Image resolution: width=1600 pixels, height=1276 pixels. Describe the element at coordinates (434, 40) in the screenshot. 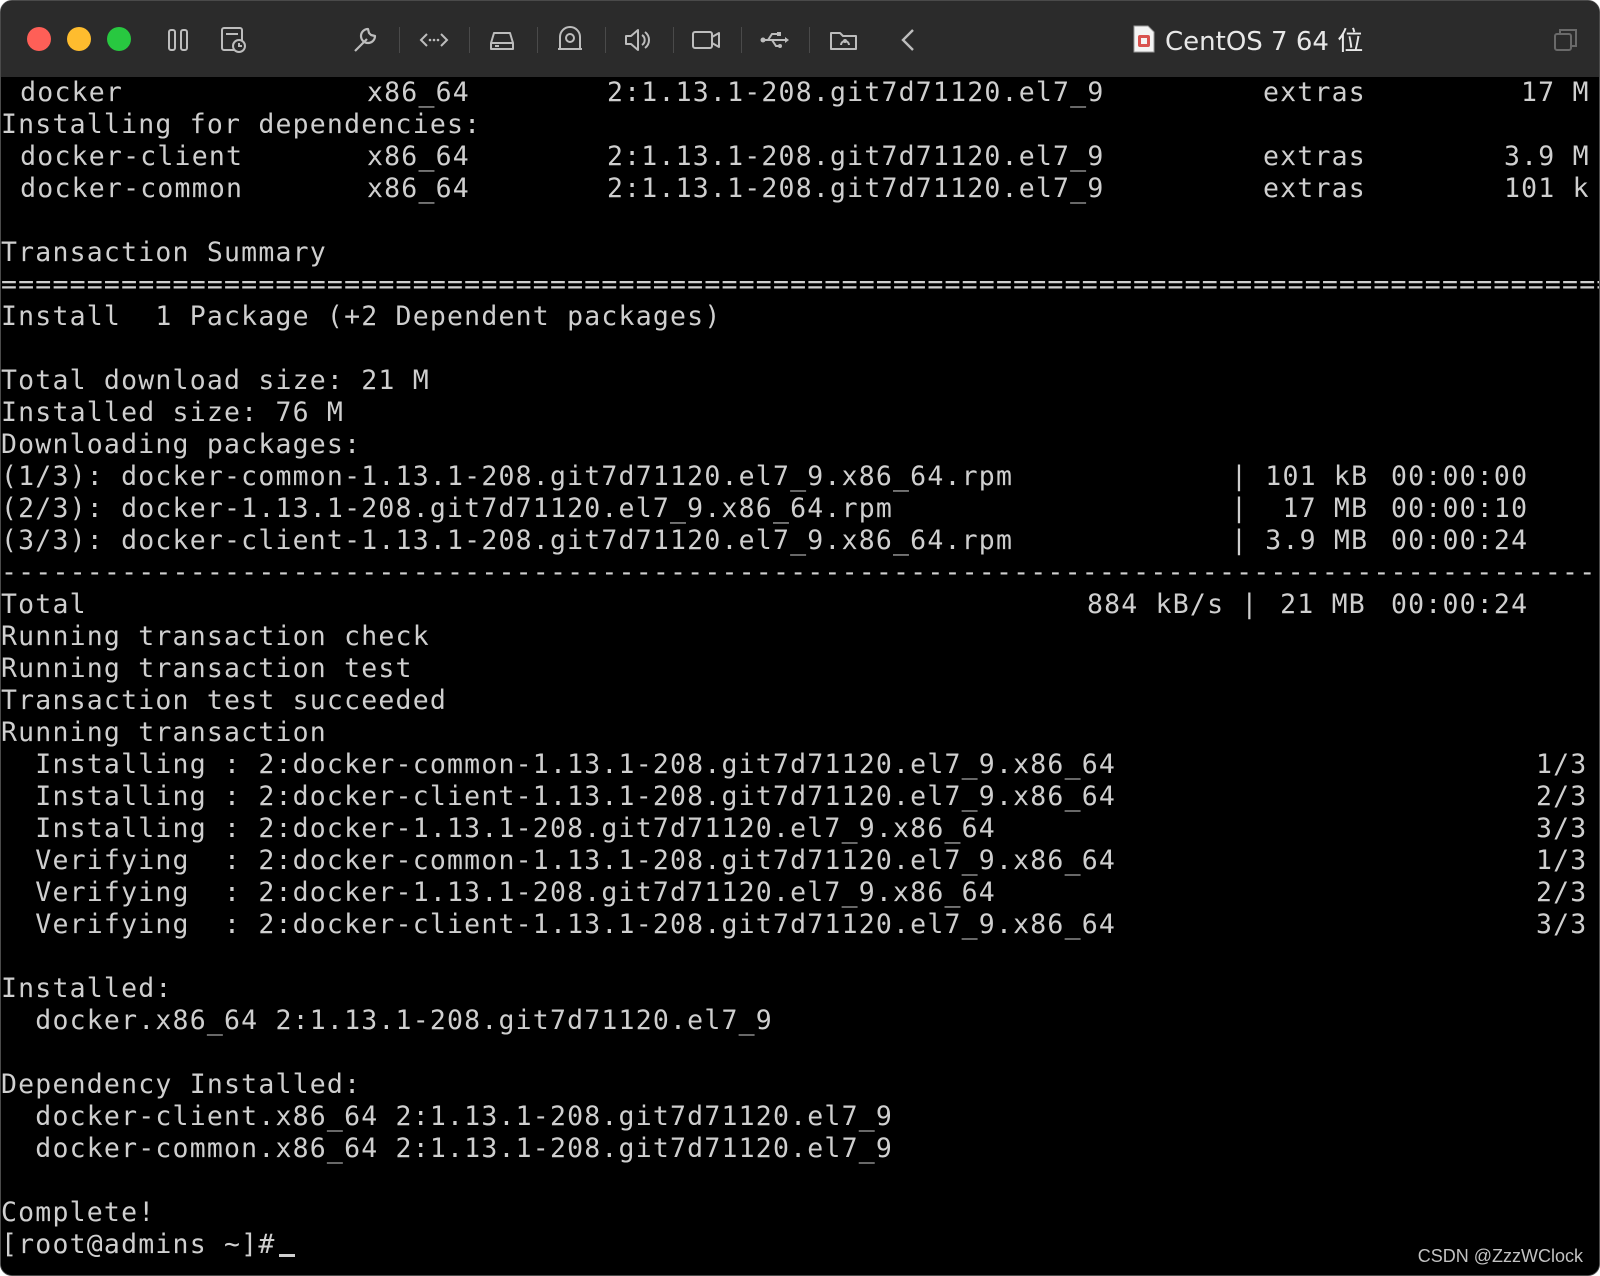

I see `code-arrows-icon` at that location.